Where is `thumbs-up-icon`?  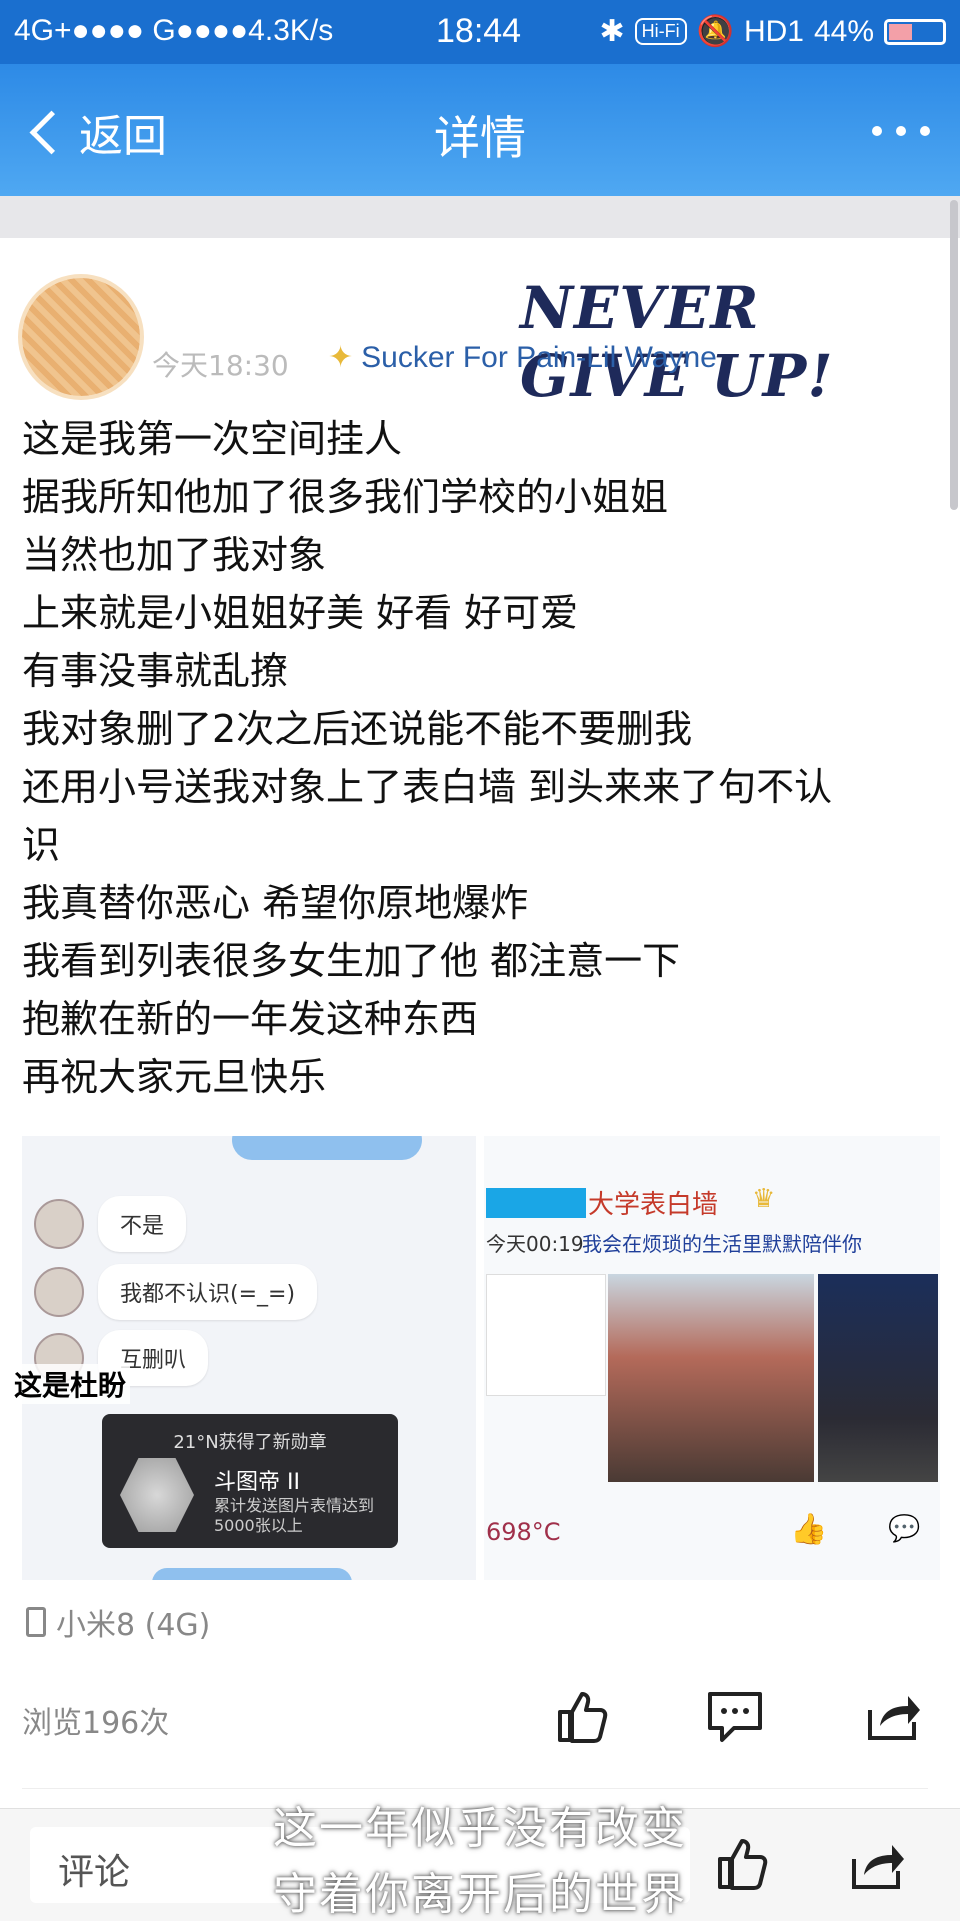
thumbs-up-icon is located at coordinates (583, 1717).